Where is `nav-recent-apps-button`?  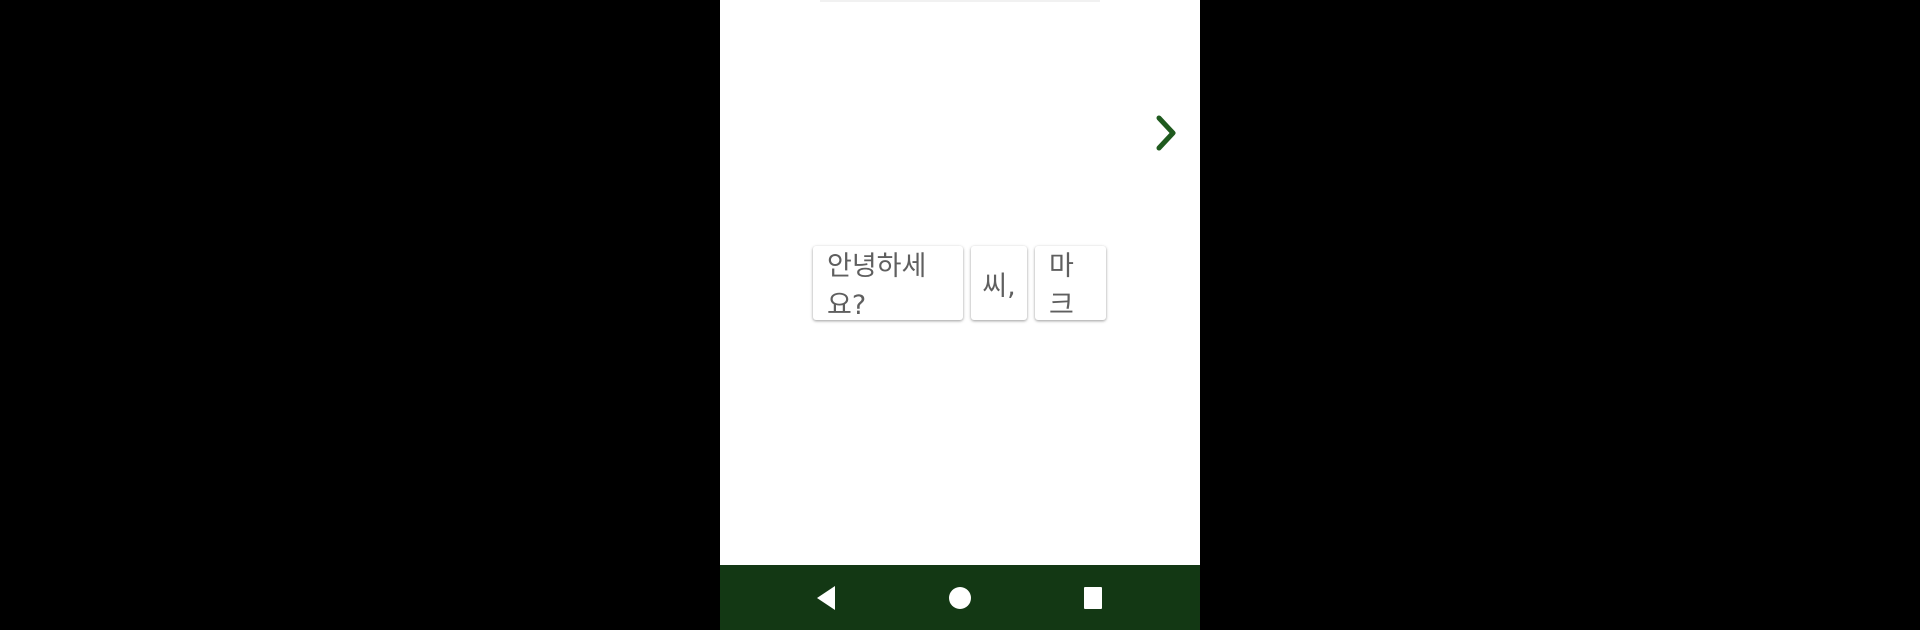 nav-recent-apps-button is located at coordinates (1093, 597).